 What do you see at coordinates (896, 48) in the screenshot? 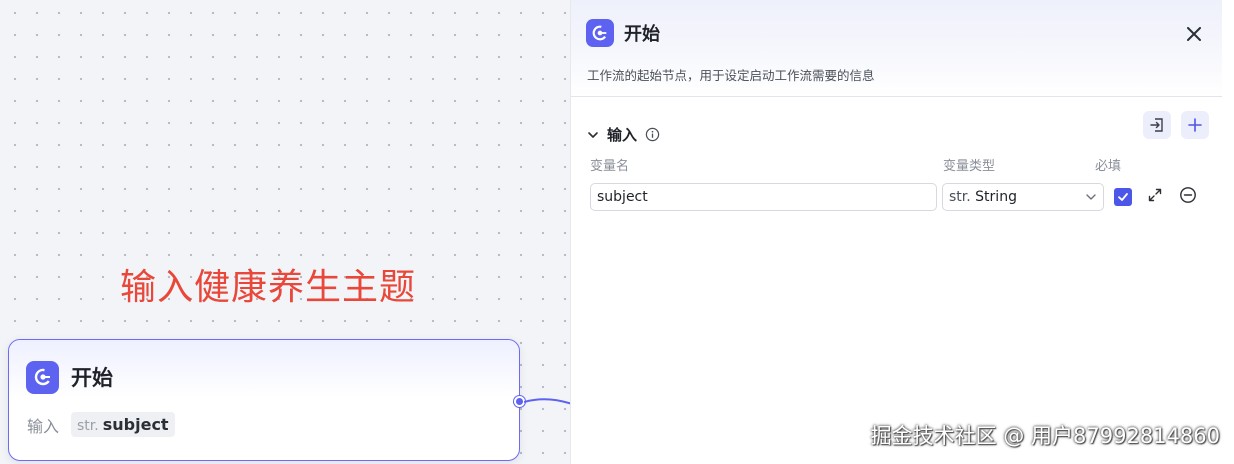
I see `panel-header: 开始 工作流的起始节点，用于设定启动工作流需要的信息` at bounding box center [896, 48].